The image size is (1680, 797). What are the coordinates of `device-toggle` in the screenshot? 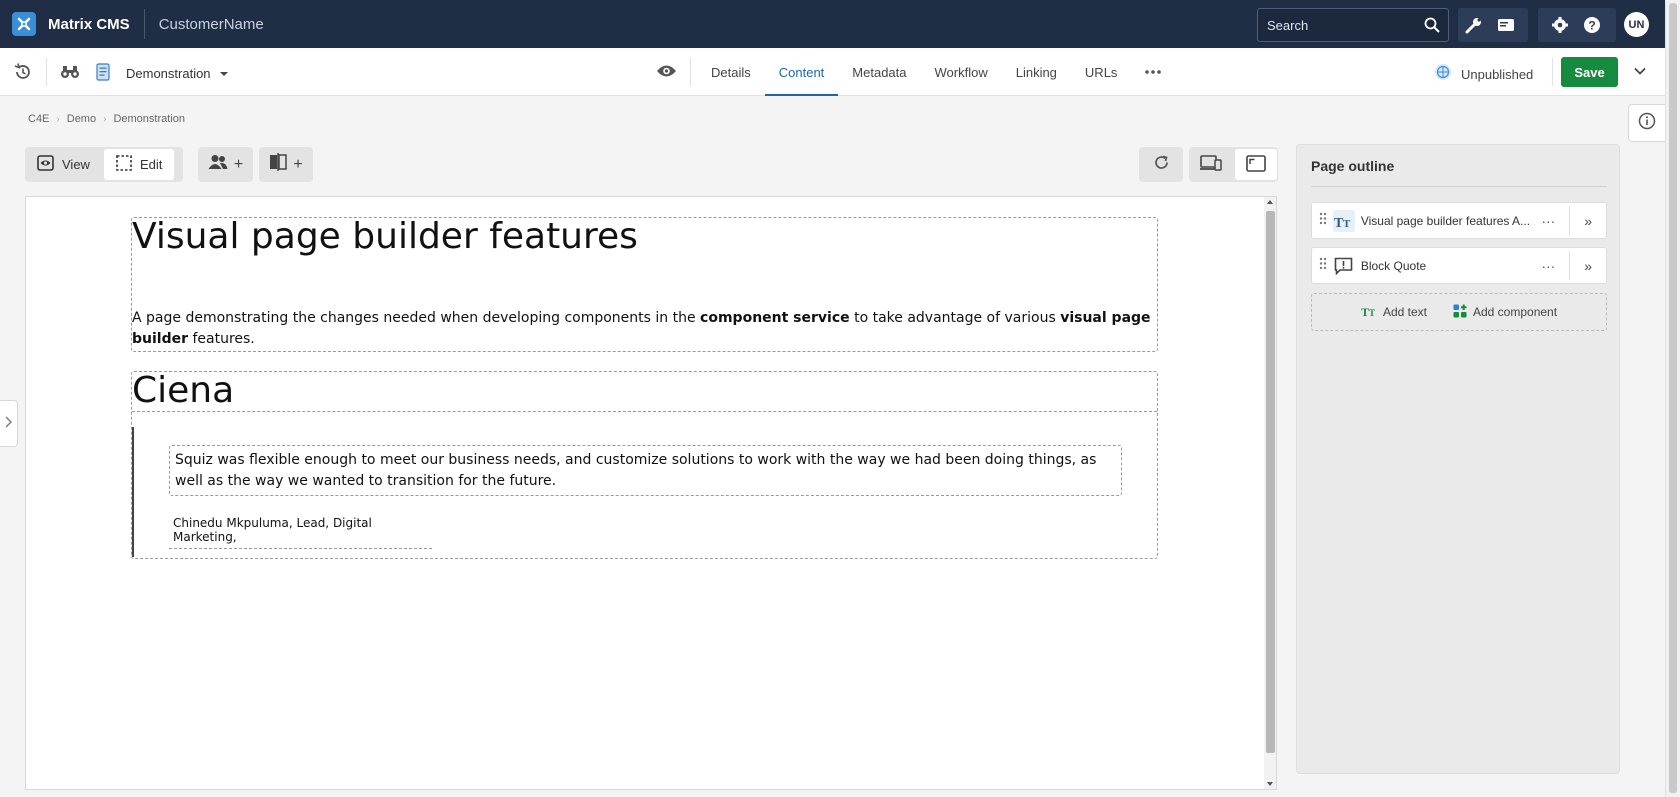 It's located at (1233, 164).